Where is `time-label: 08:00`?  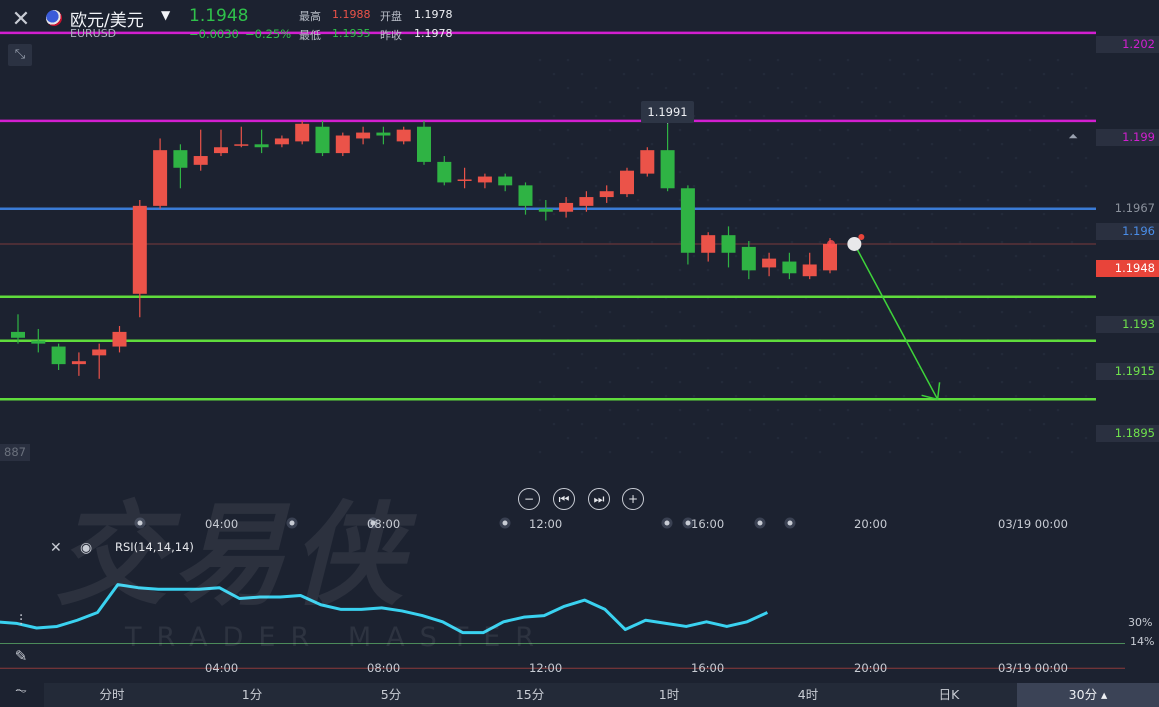
time-label: 08:00 is located at coordinates (384, 668).